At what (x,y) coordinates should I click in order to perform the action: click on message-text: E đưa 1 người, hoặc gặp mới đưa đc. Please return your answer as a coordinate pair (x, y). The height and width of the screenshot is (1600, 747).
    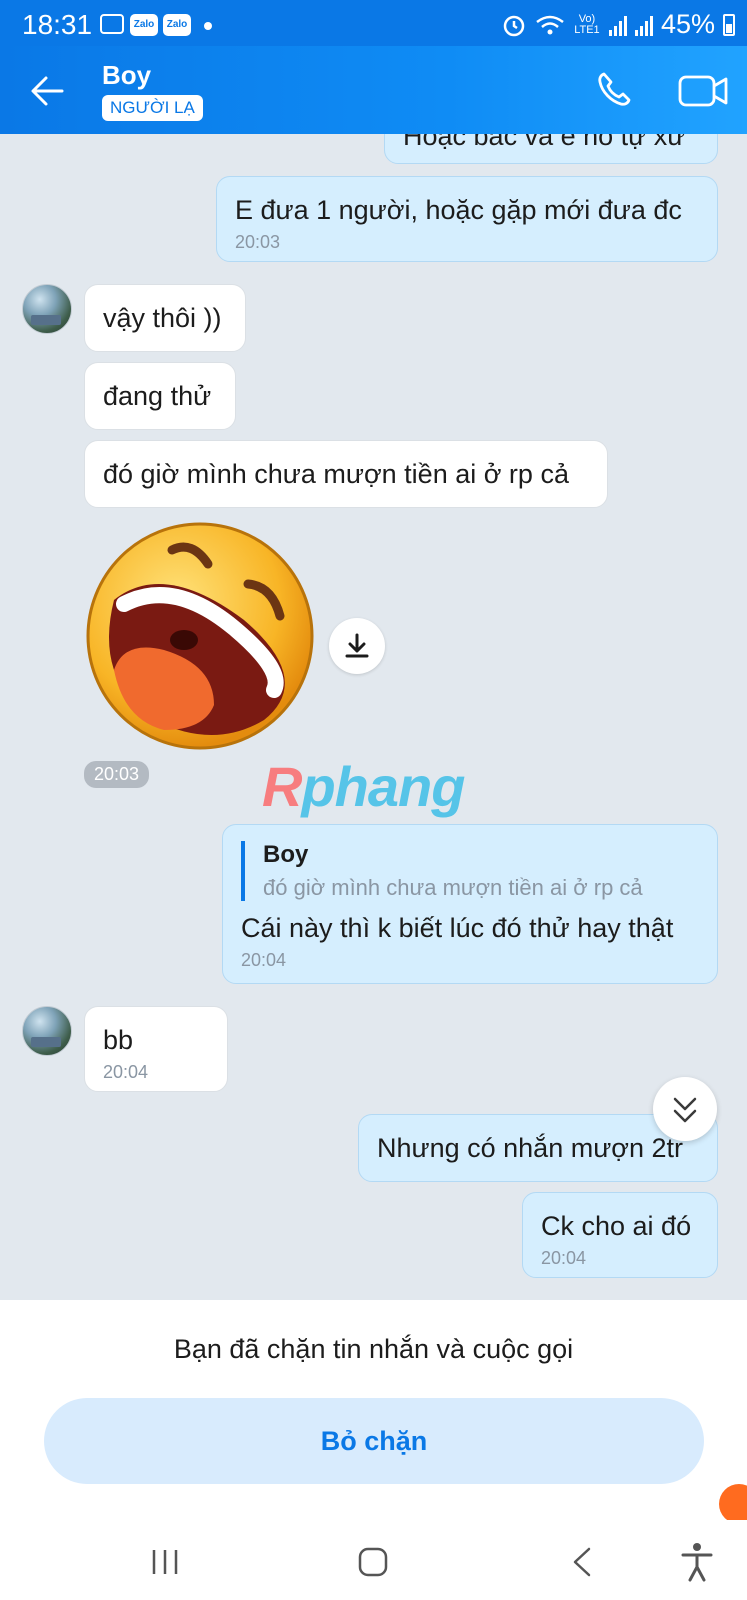
    Looking at the image, I should click on (458, 210).